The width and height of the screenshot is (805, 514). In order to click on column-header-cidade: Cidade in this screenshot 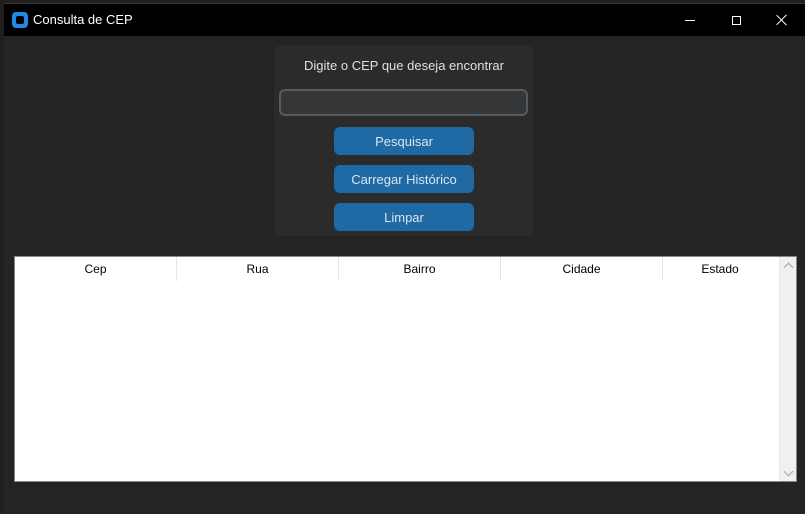, I will do `click(582, 269)`.